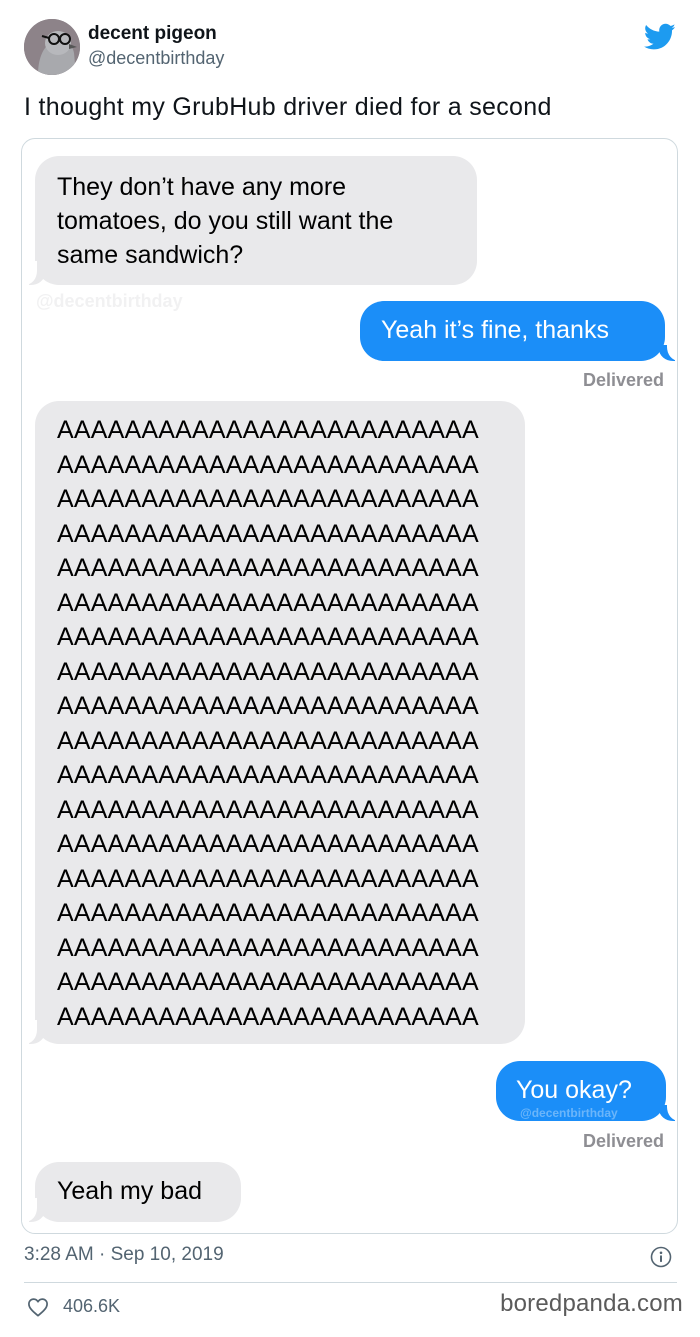 The width and height of the screenshot is (700, 1337). Describe the element at coordinates (350, 1282) in the screenshot. I see `divider` at that location.